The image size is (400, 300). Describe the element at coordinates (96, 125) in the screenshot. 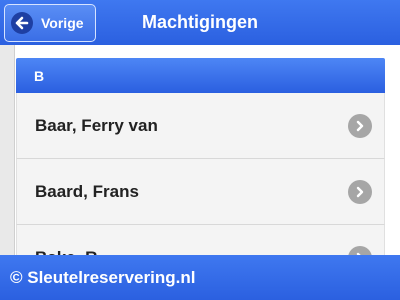

I see `list-item-label: Baar, Ferry van` at that location.